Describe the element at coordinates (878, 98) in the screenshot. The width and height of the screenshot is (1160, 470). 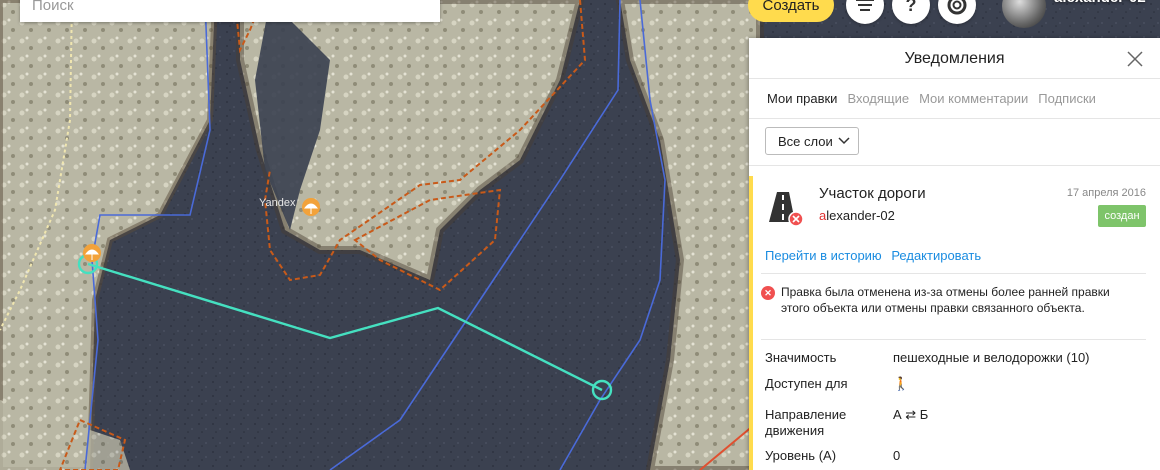
I see `tab-incoming: Входящие` at that location.